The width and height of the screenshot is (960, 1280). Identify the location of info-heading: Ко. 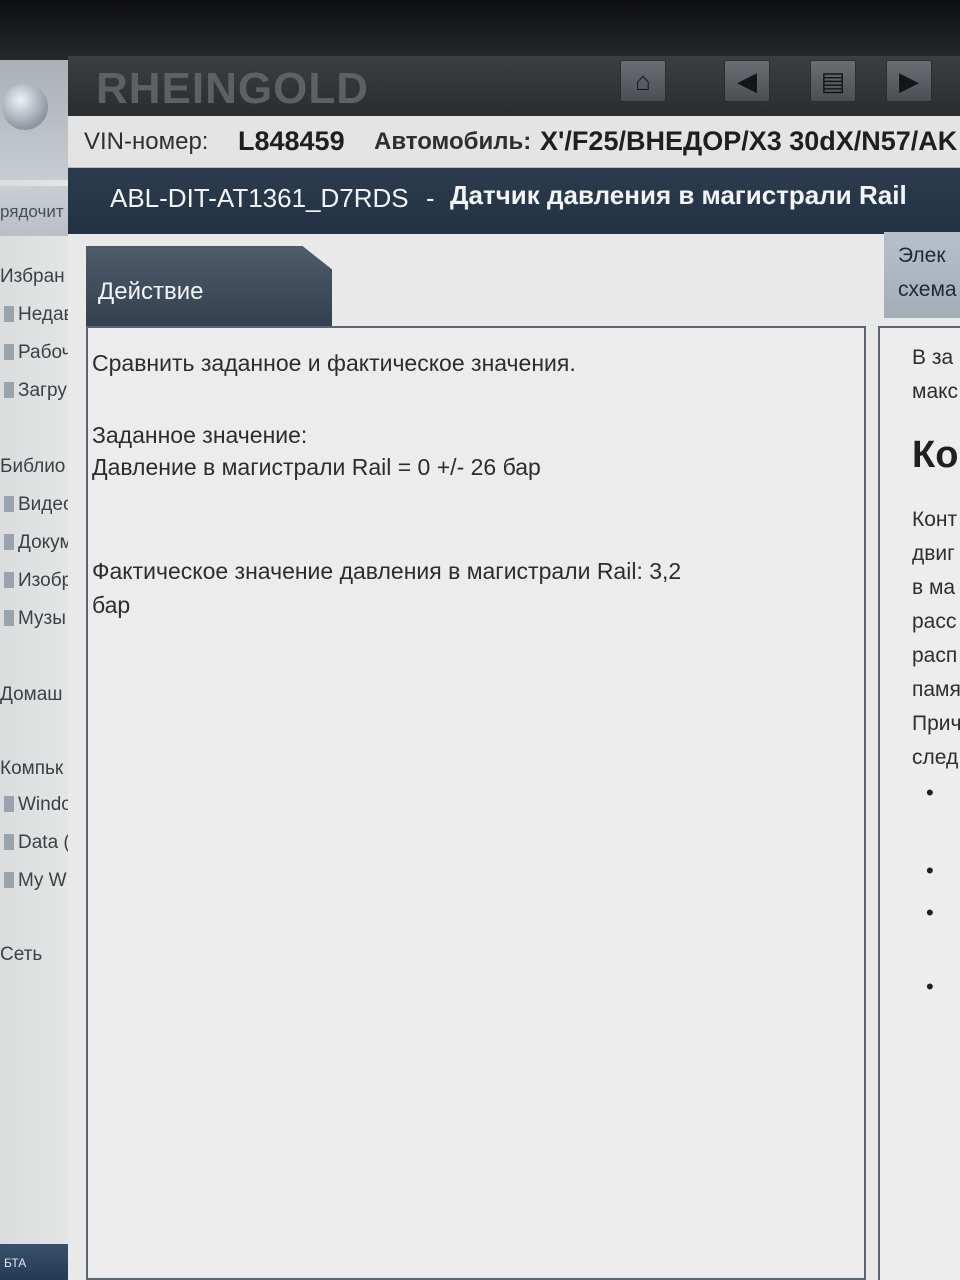
(935, 455).